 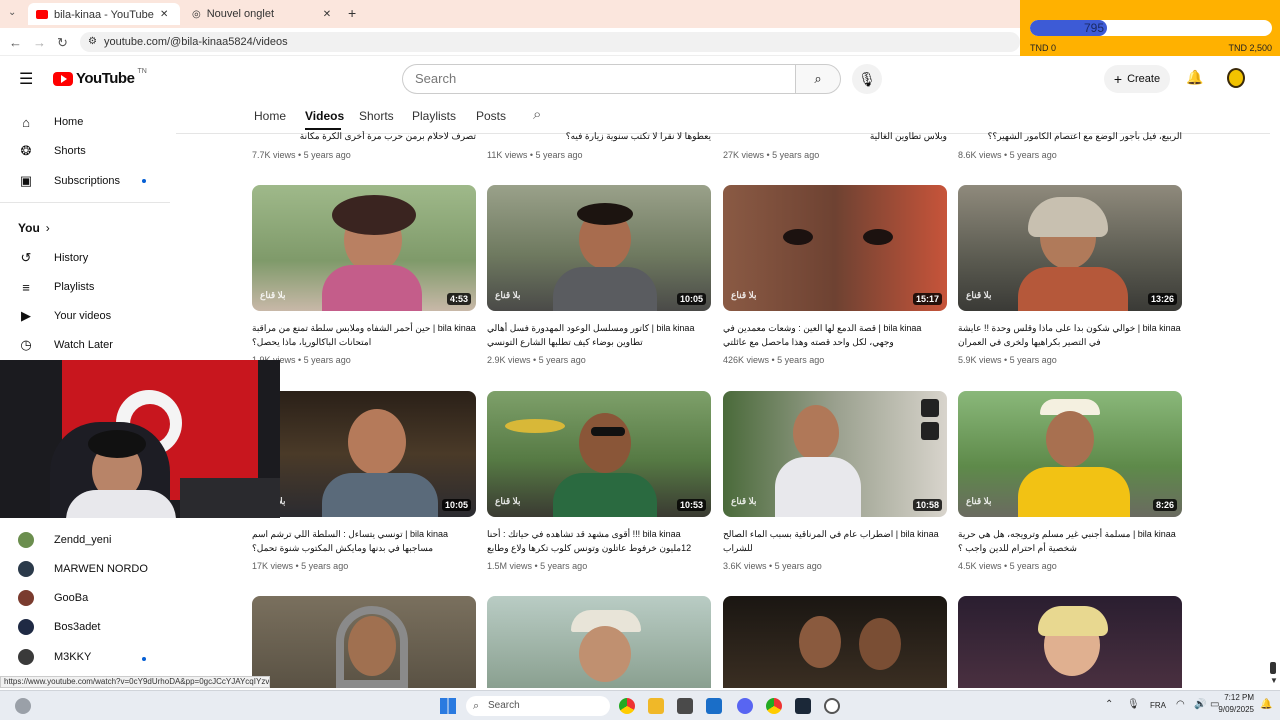 I want to click on new-tab-button: +, so click(x=352, y=13).